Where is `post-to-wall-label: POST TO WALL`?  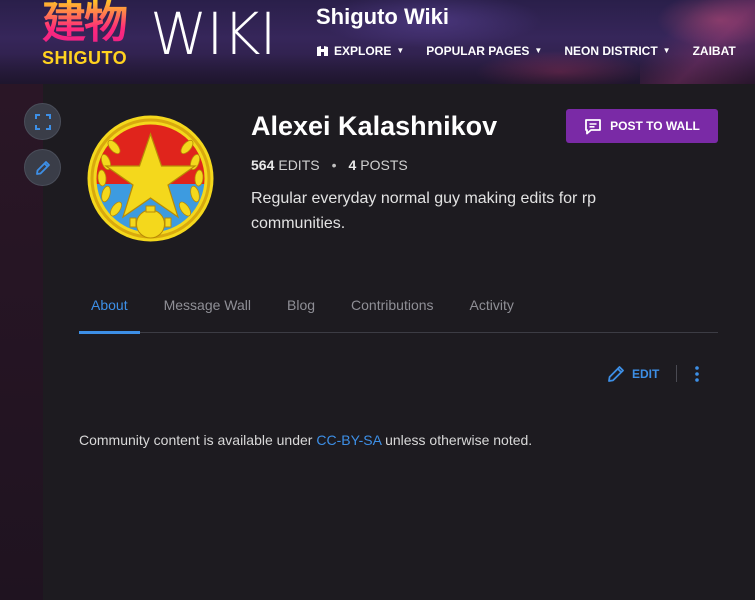
post-to-wall-label: POST TO WALL is located at coordinates (655, 126).